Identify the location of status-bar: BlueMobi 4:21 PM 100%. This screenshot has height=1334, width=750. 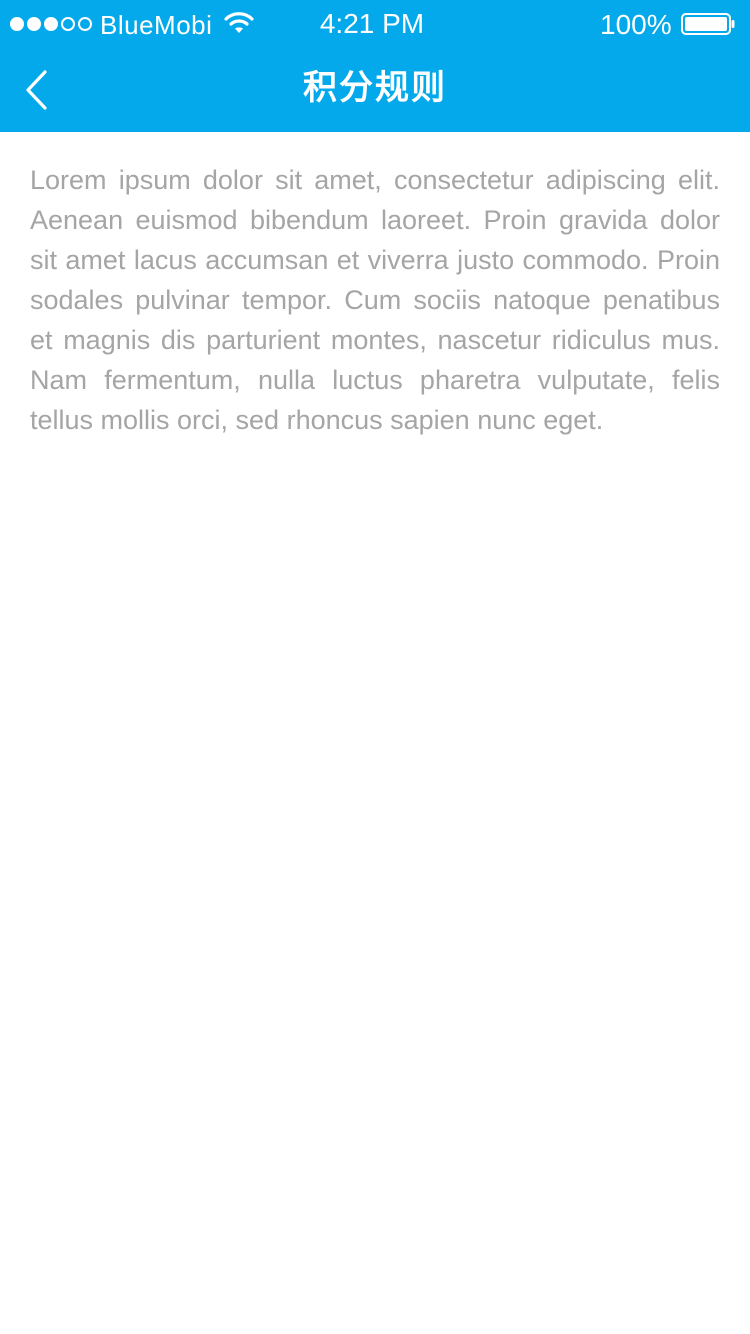
(375, 24).